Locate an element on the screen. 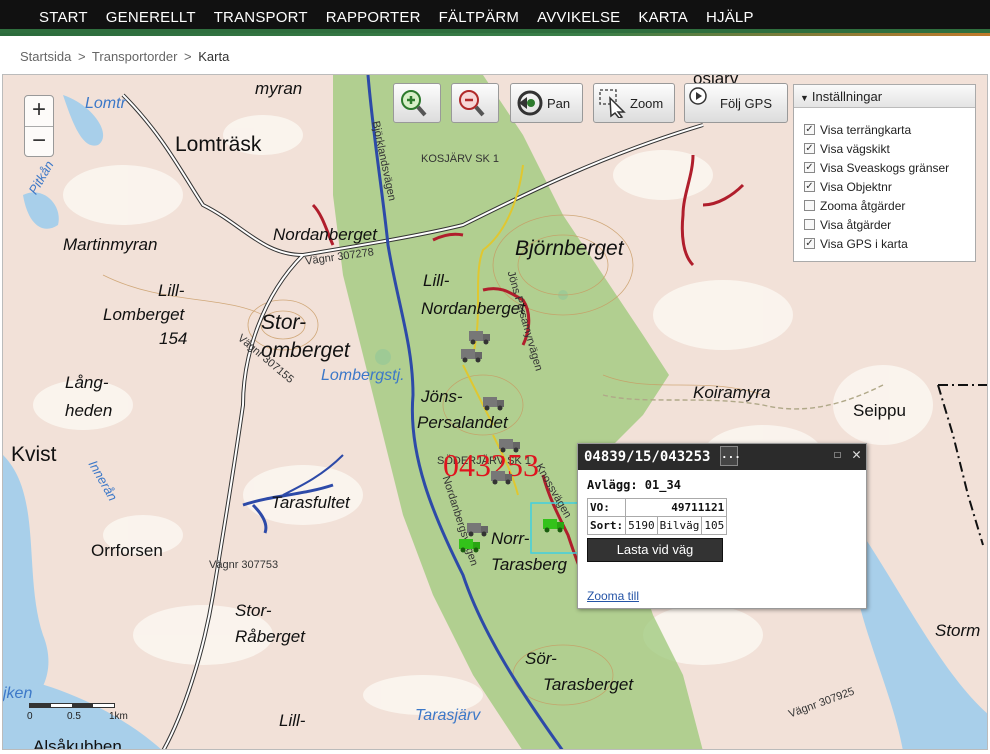 This screenshot has width=990, height=754. setting-gps-in-map: ✓ Visa GPS i karta is located at coordinates (889, 243).